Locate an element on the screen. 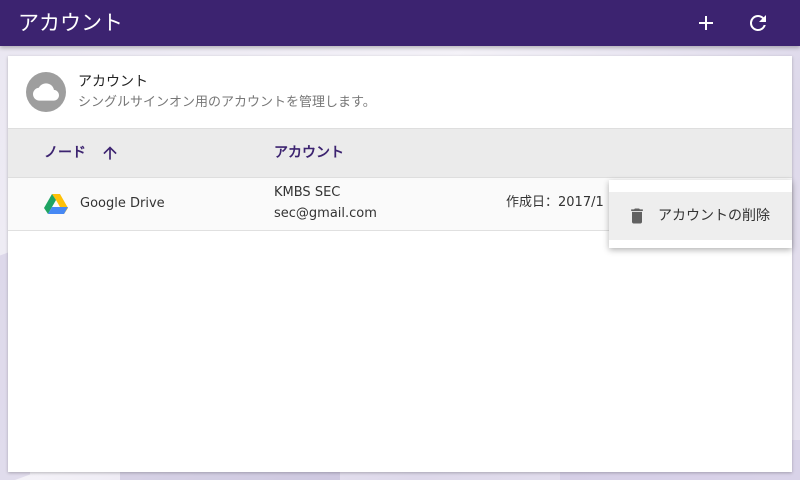 The image size is (800, 480). app-bar: アカウント is located at coordinates (400, 23).